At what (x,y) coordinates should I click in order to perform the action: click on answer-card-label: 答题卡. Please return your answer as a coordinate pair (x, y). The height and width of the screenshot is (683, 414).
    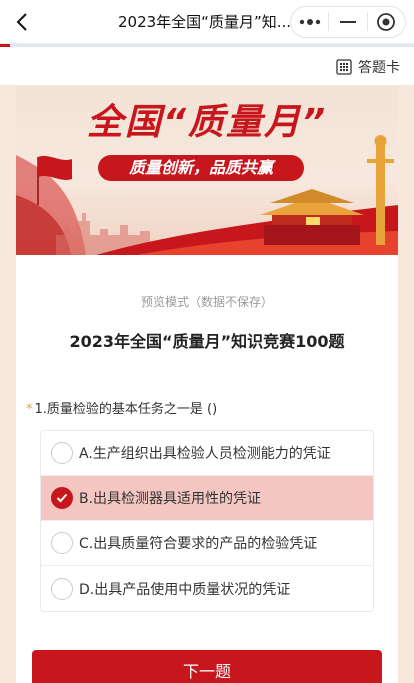
    Looking at the image, I should click on (379, 68).